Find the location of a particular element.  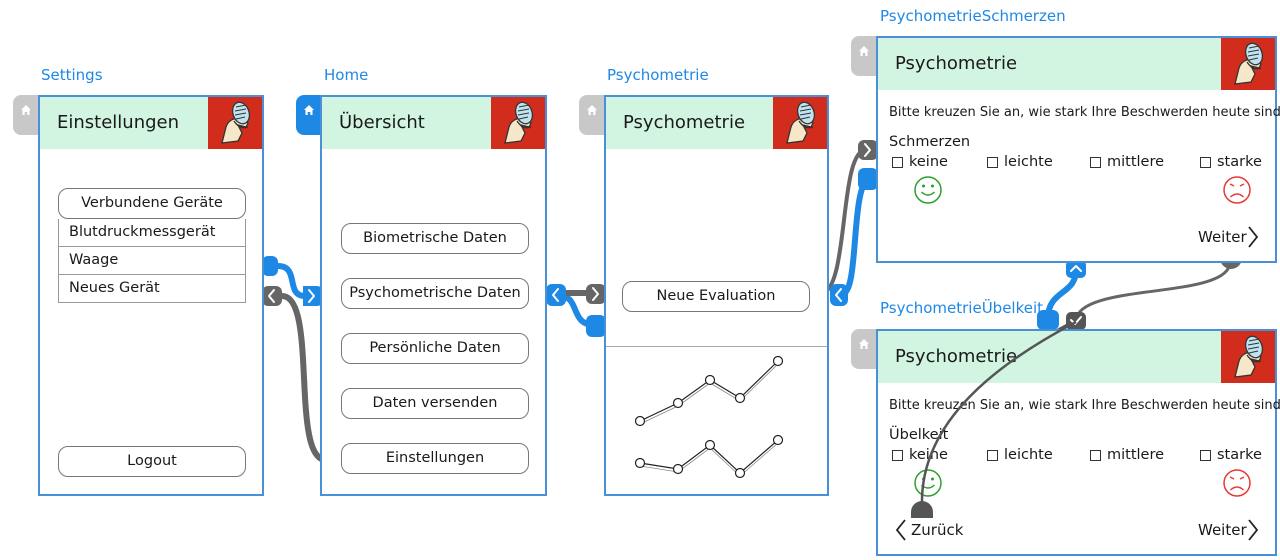

port-psycho-in-blue is located at coordinates (596, 326).